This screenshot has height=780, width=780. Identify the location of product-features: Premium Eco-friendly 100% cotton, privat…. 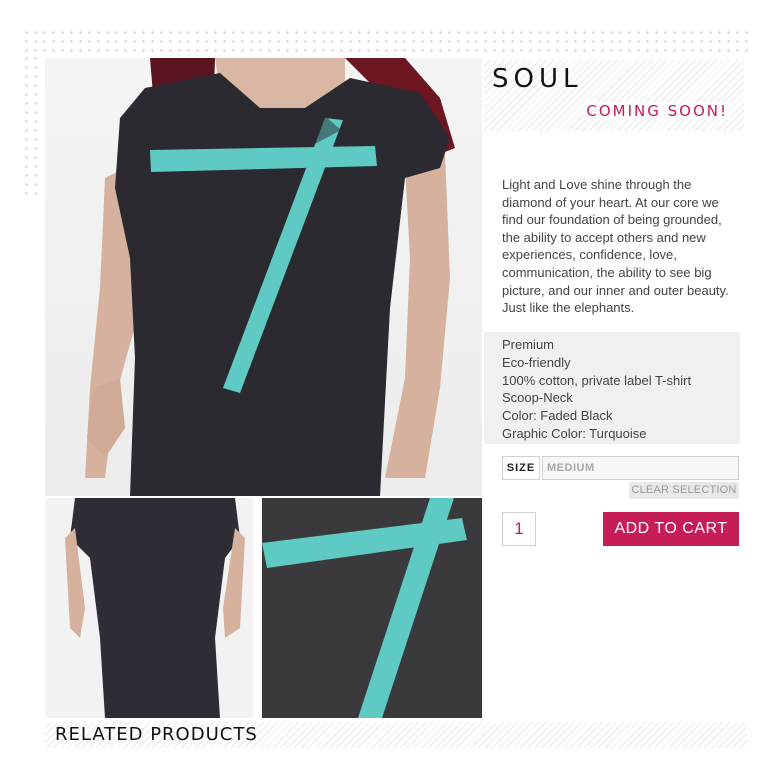
(612, 388).